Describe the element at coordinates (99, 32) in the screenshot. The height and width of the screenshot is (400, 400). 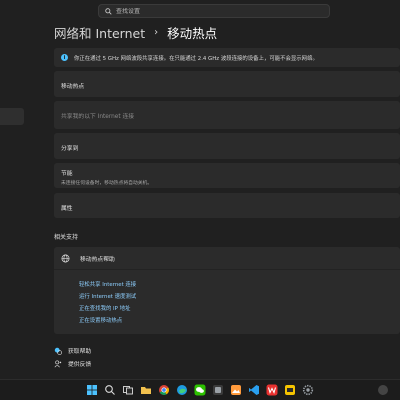
I see `breadcrumb-parent: 网络和 Internet` at that location.